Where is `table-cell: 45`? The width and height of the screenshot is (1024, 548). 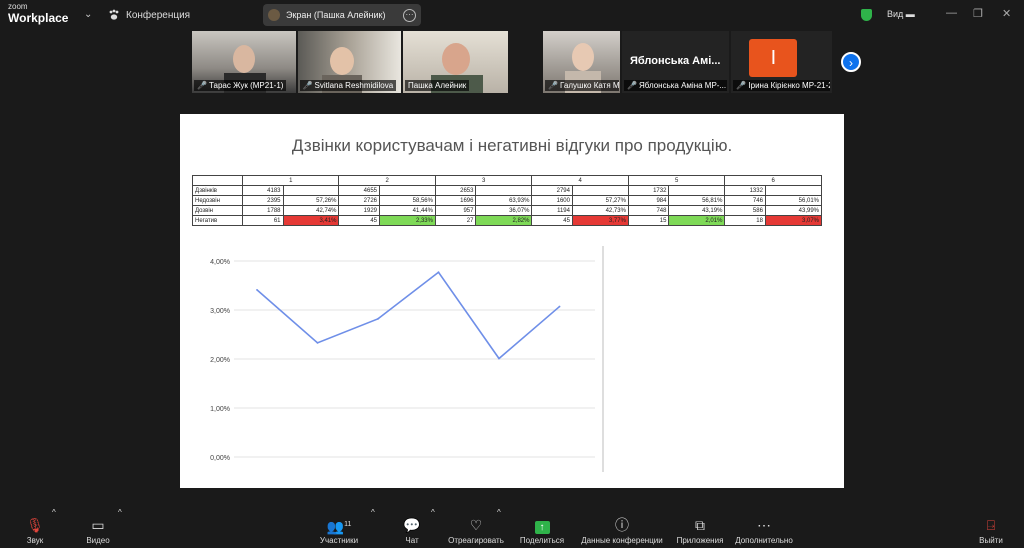
table-cell: 45 is located at coordinates (359, 220).